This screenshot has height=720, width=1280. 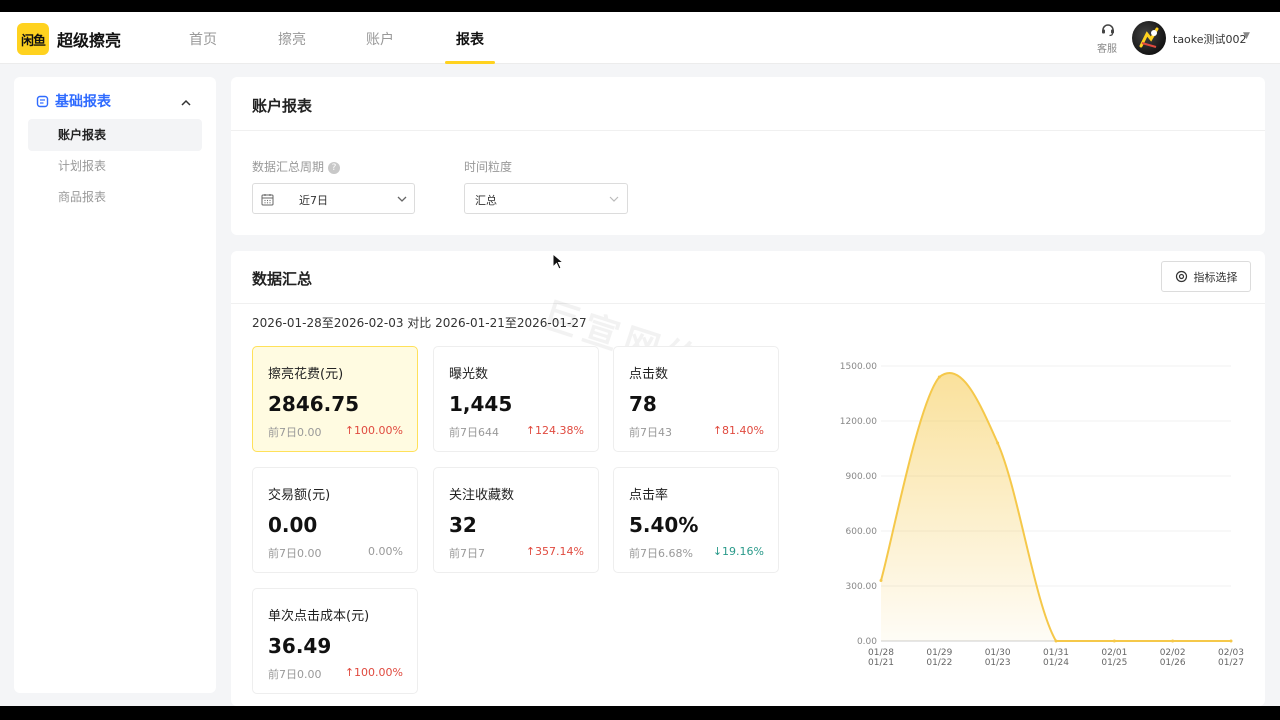 What do you see at coordinates (862, 587) in the screenshot?
I see `y-tick-label: 300.00` at bounding box center [862, 587].